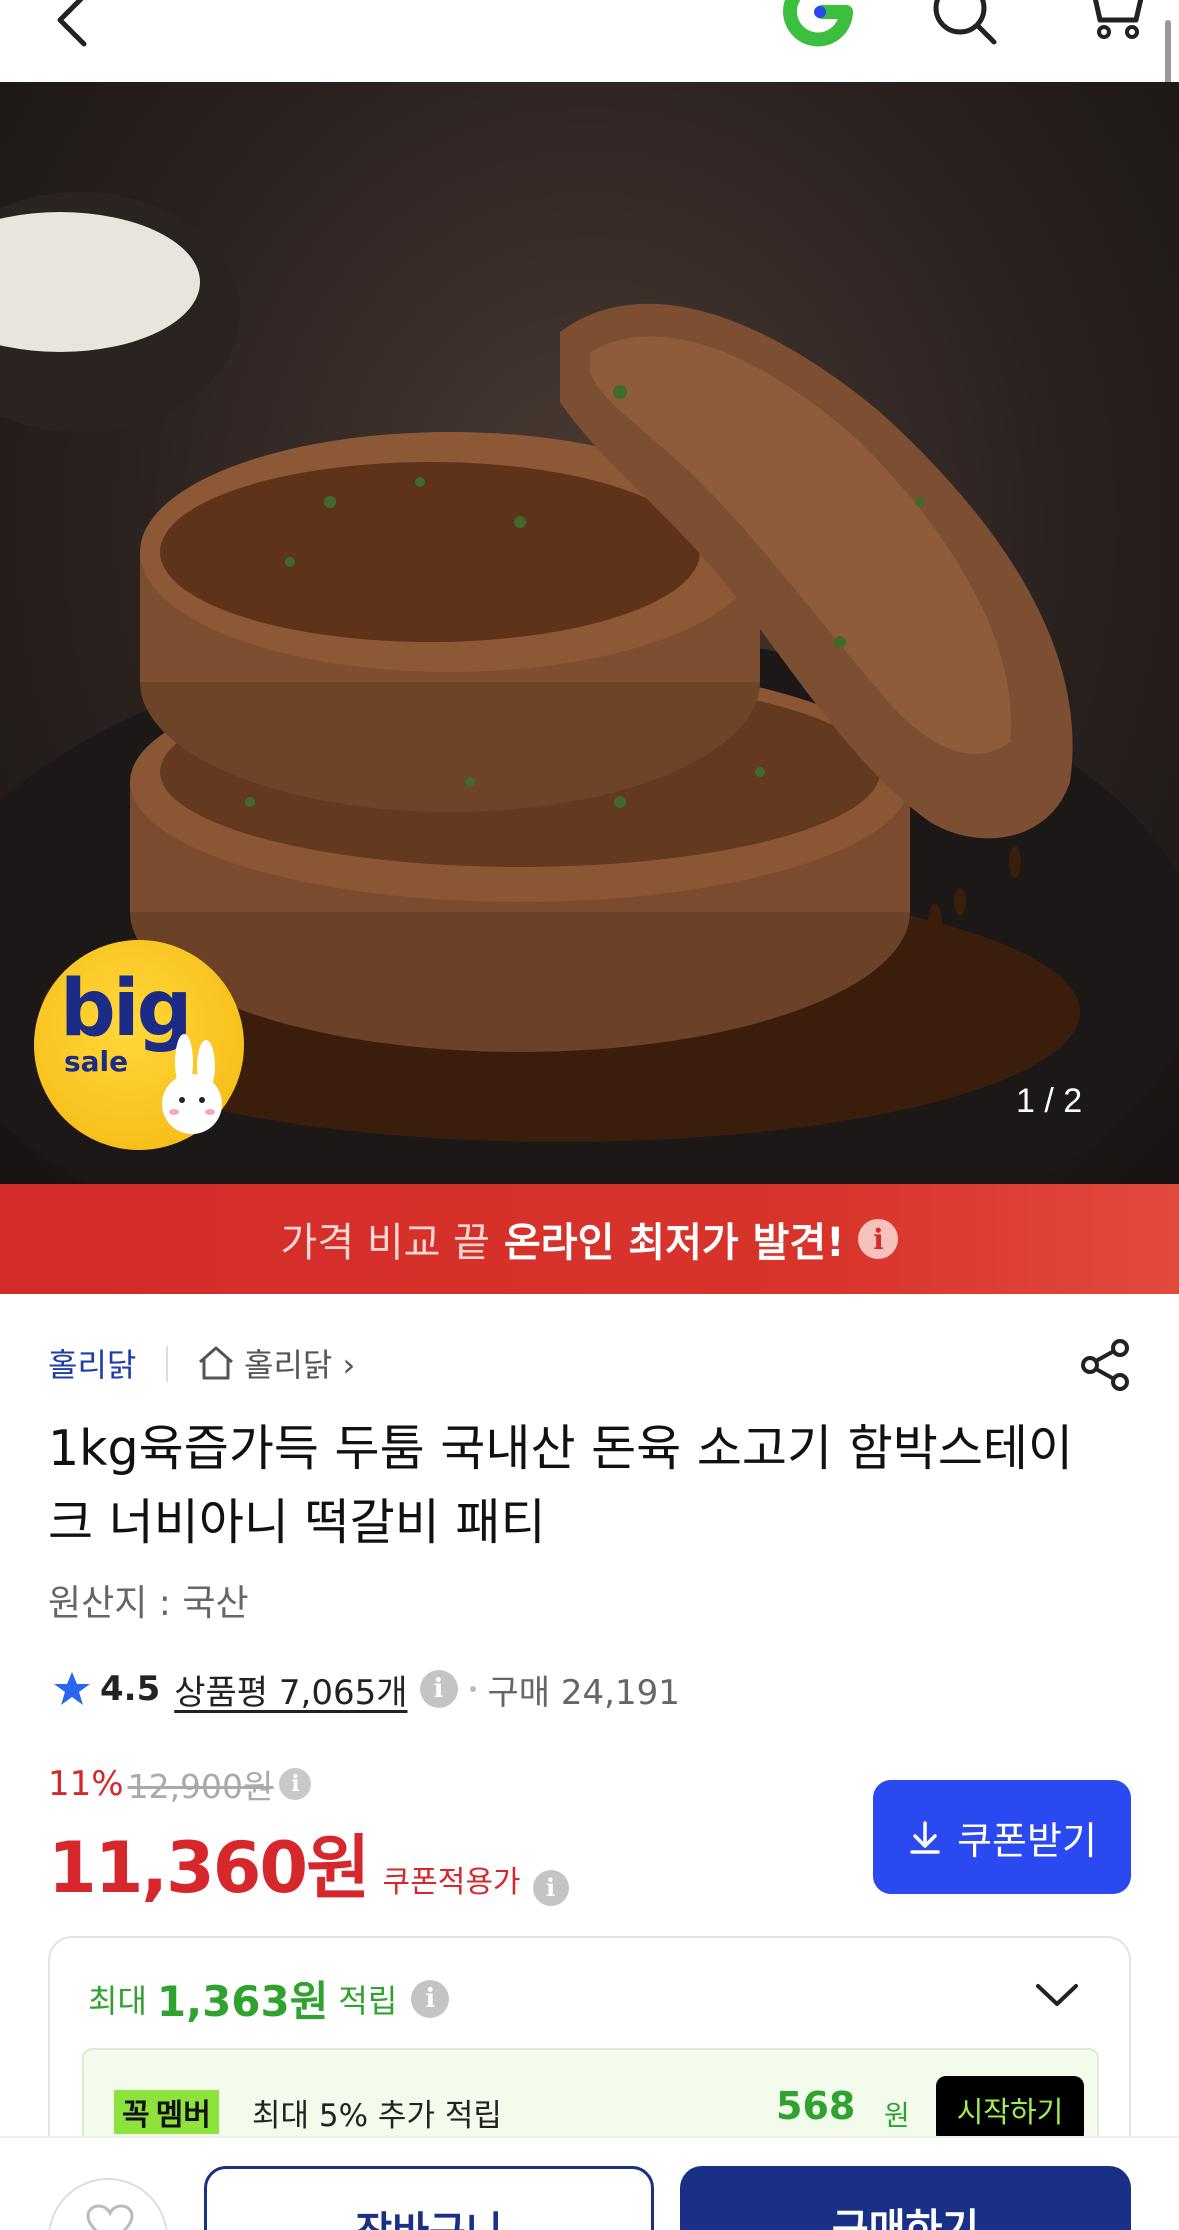 The image size is (1179, 2230). Describe the element at coordinates (429, 2198) in the screenshot. I see `add-to-cart-button: 장바구니` at that location.